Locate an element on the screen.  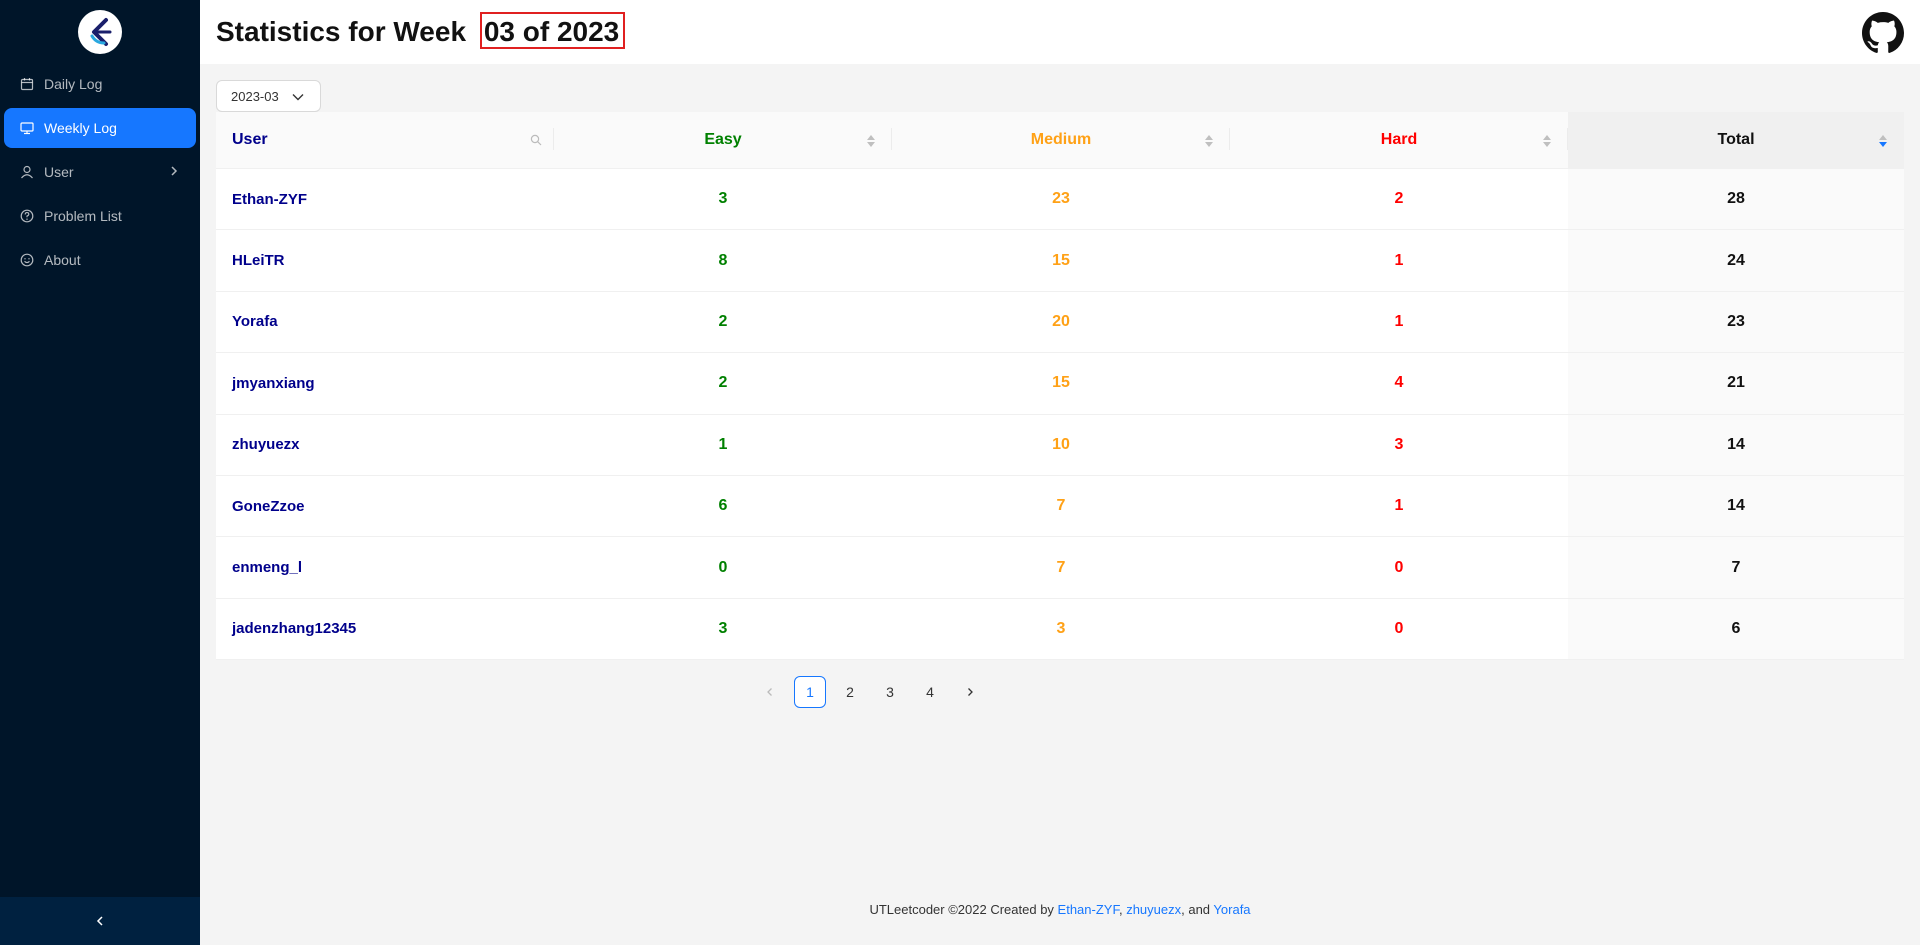
table-row: Ethan-ZYF 3 23 2 28 is located at coordinates (1060, 200).